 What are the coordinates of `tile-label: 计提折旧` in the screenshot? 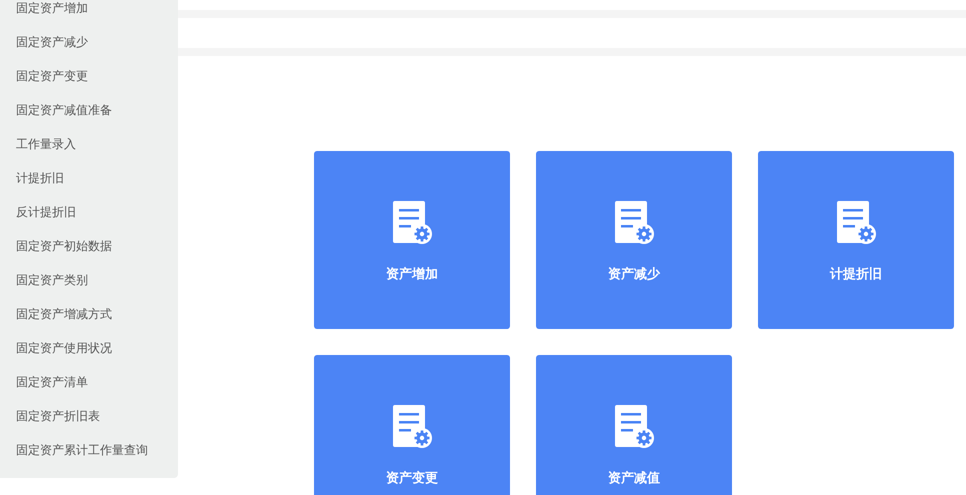 It's located at (856, 274).